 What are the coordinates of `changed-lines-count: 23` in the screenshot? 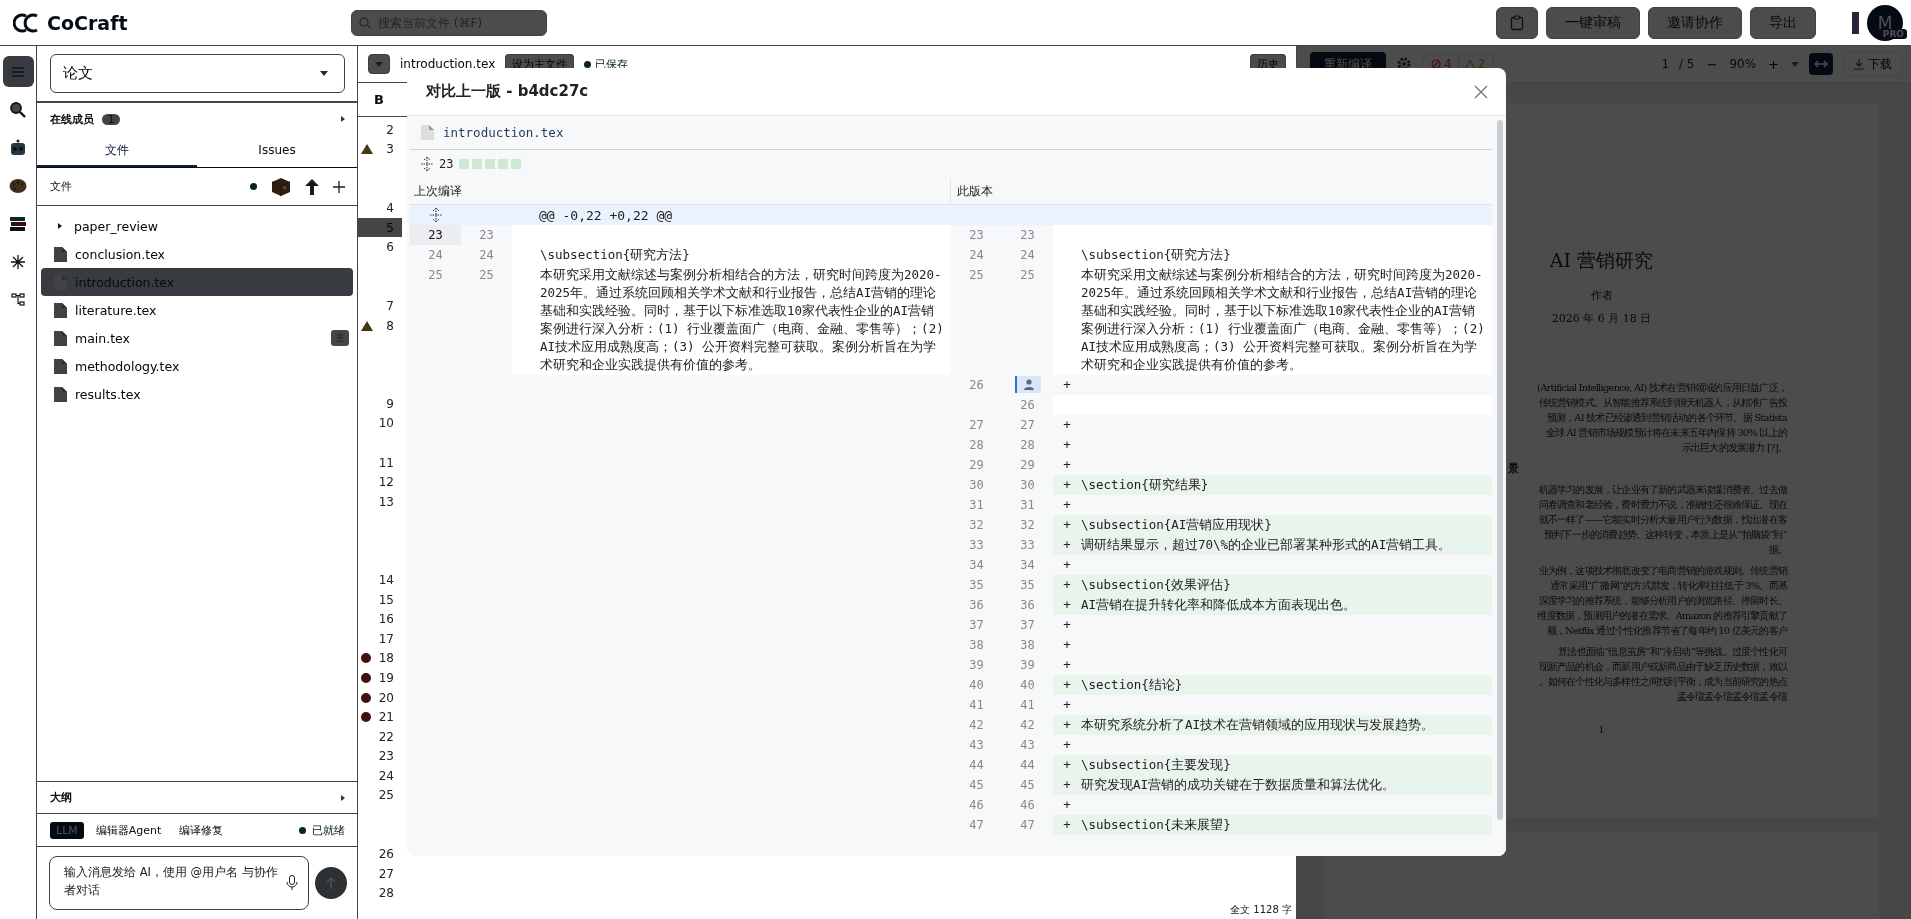 It's located at (446, 164).